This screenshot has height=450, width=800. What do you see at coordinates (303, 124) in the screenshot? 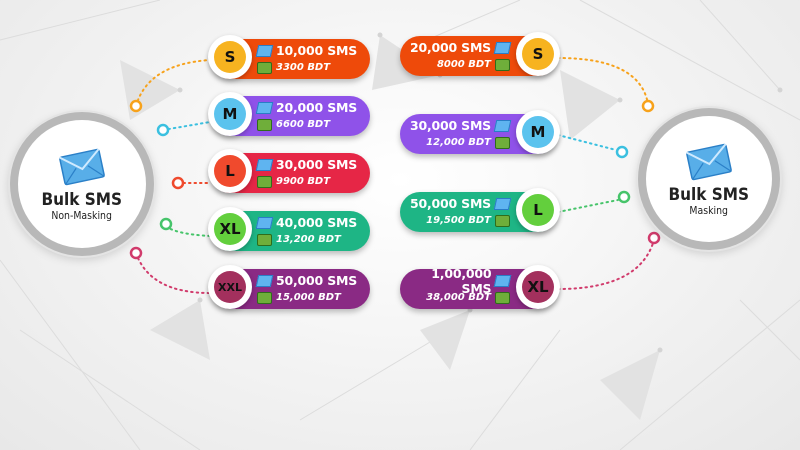
I see `price: 6600 BDT` at bounding box center [303, 124].